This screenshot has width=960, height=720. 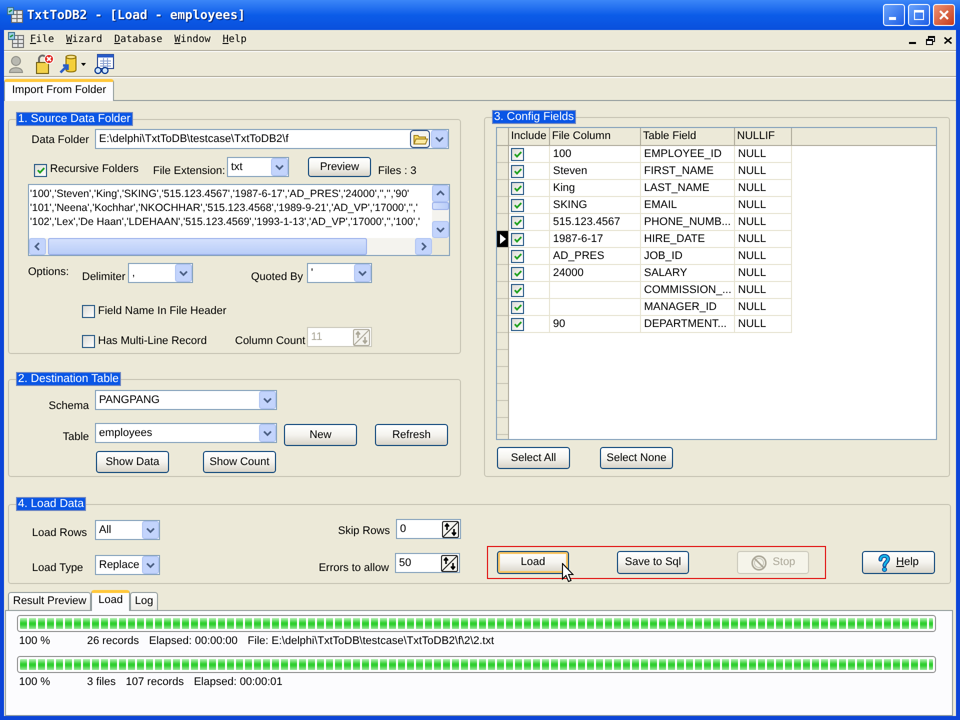 I want to click on load-rows-dropdown: All, so click(x=127, y=530).